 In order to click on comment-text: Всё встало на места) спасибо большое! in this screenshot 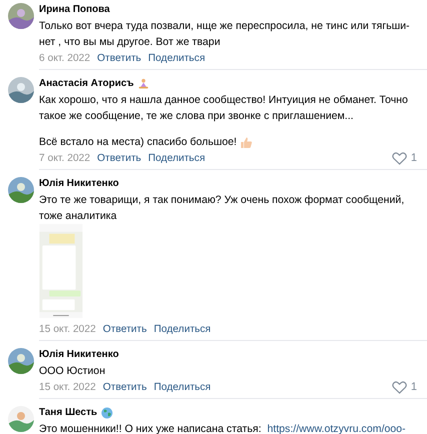, I will do `click(138, 142)`.